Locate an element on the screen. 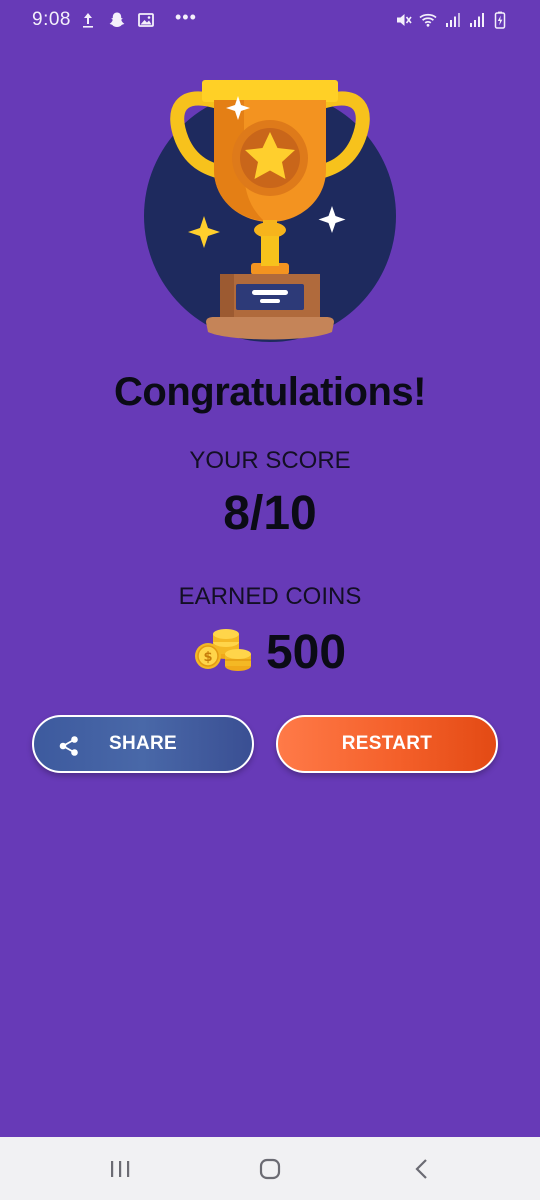 This screenshot has width=540, height=1200. share-button-label: SHARE is located at coordinates (142, 743).